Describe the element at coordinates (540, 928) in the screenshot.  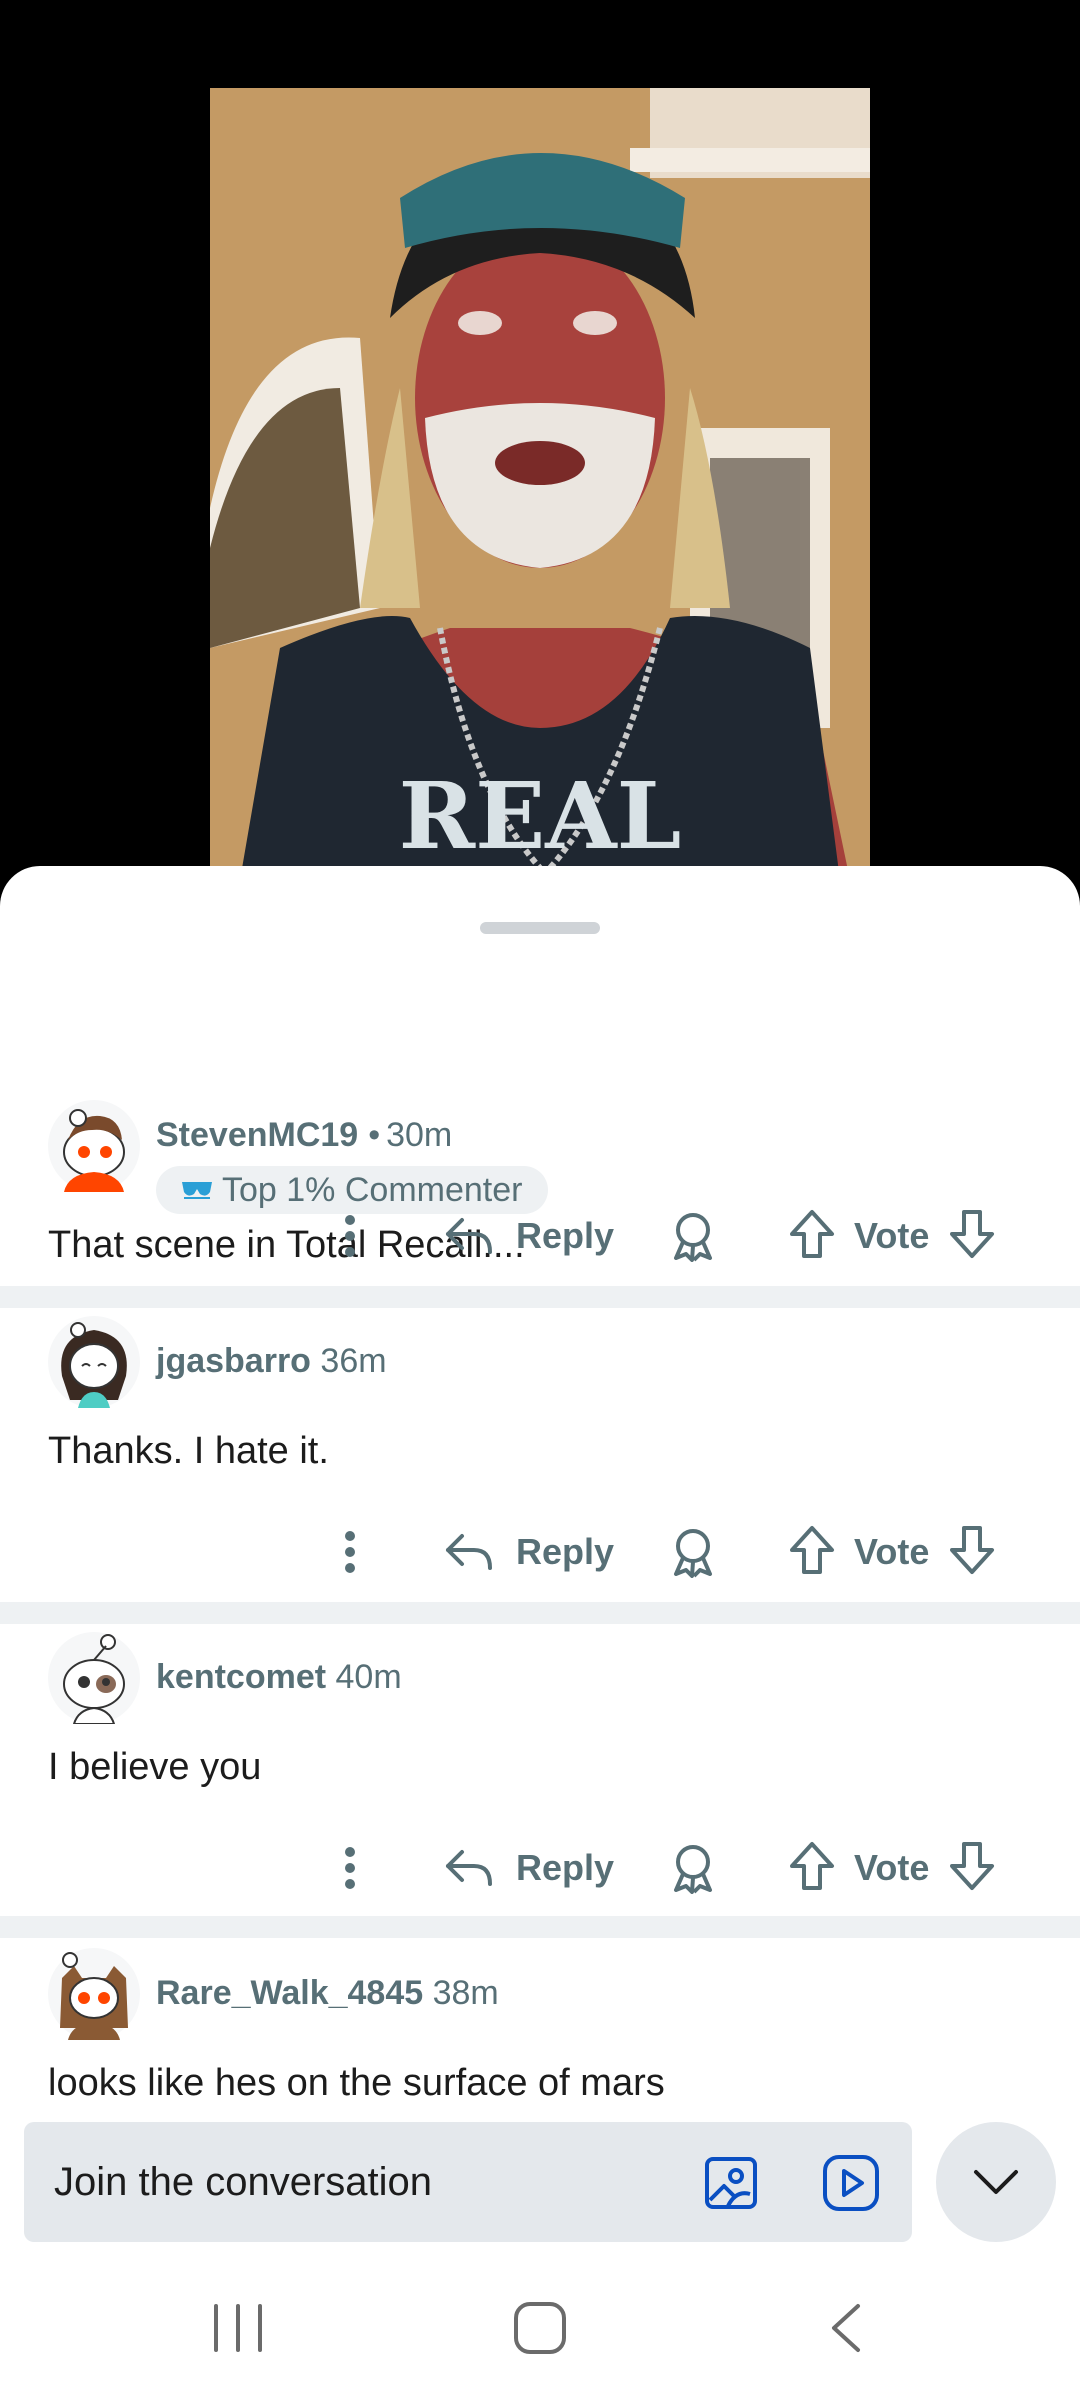
I see `sheet-drag-handle` at that location.